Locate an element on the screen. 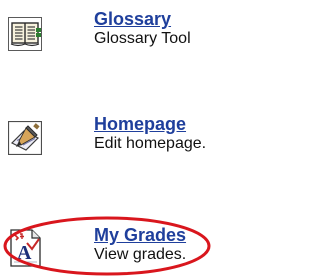 Image resolution: width=320 pixels, height=279 pixels. book-icon is located at coordinates (25, 34).